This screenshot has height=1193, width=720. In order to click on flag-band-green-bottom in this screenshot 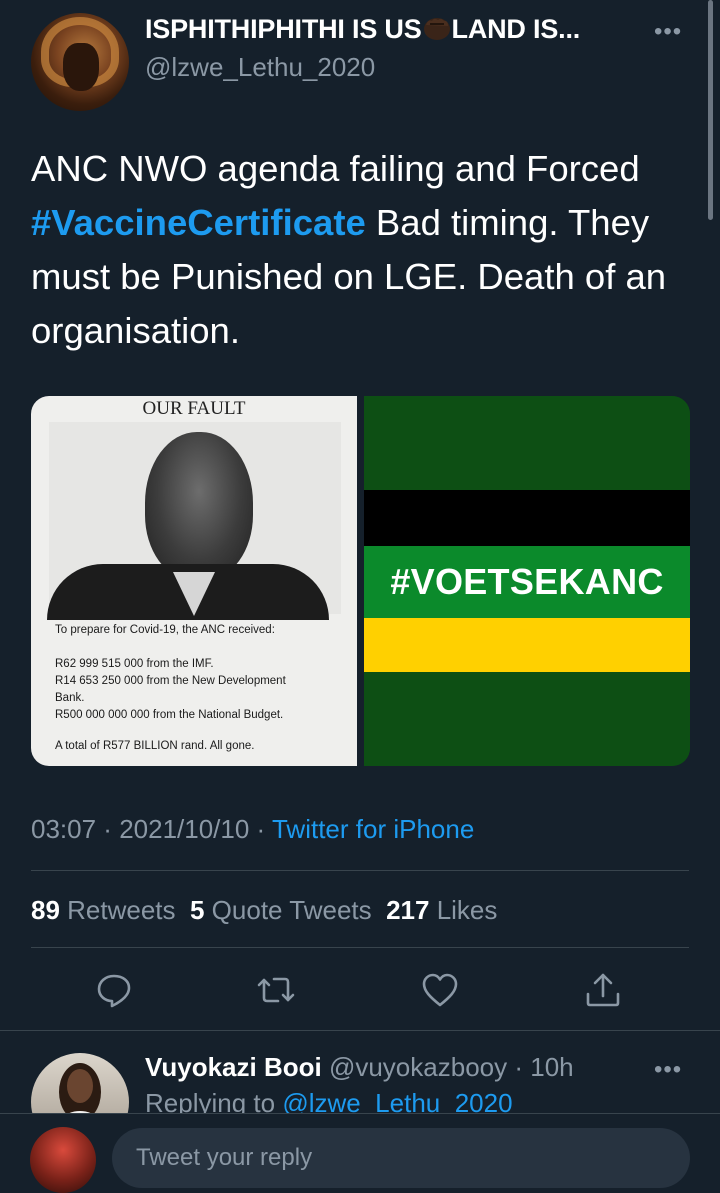, I will do `click(527, 719)`.